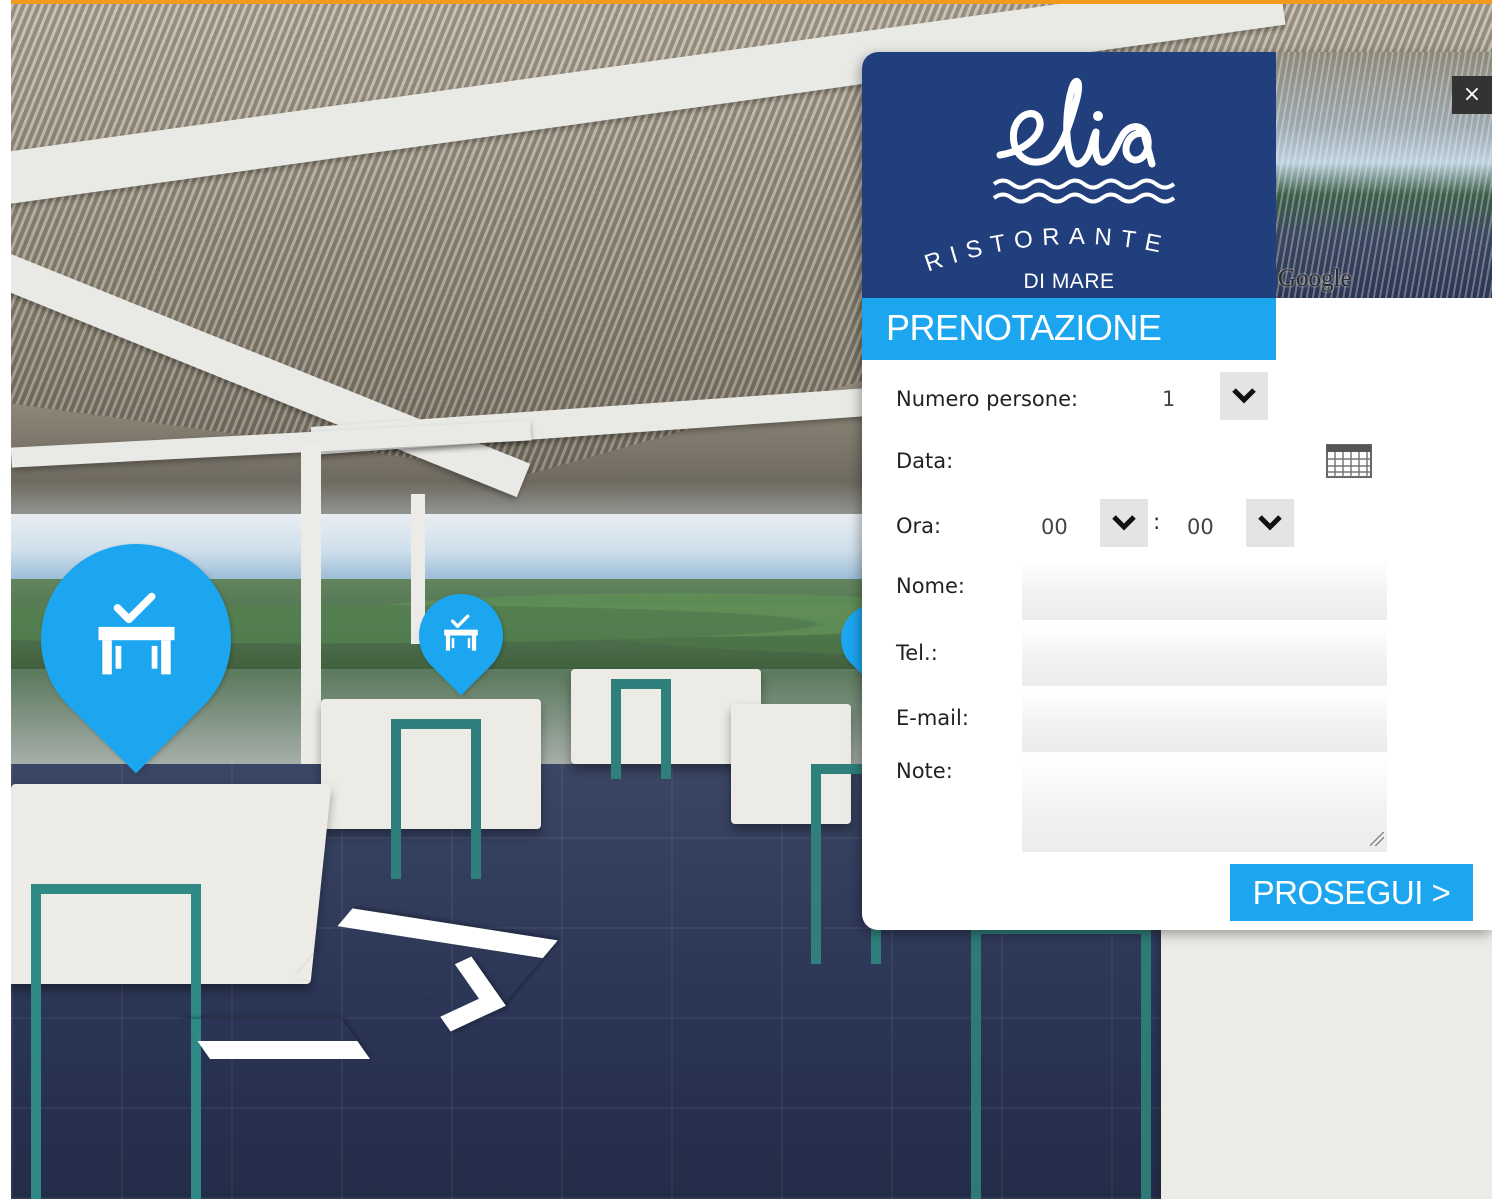  I want to click on resize-handle, so click(1377, 839).